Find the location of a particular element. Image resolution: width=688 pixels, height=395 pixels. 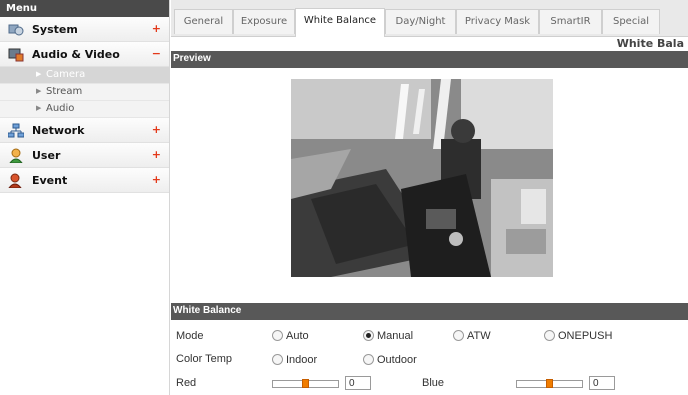

mode-option-label: ONEPUSH is located at coordinates (585, 336).